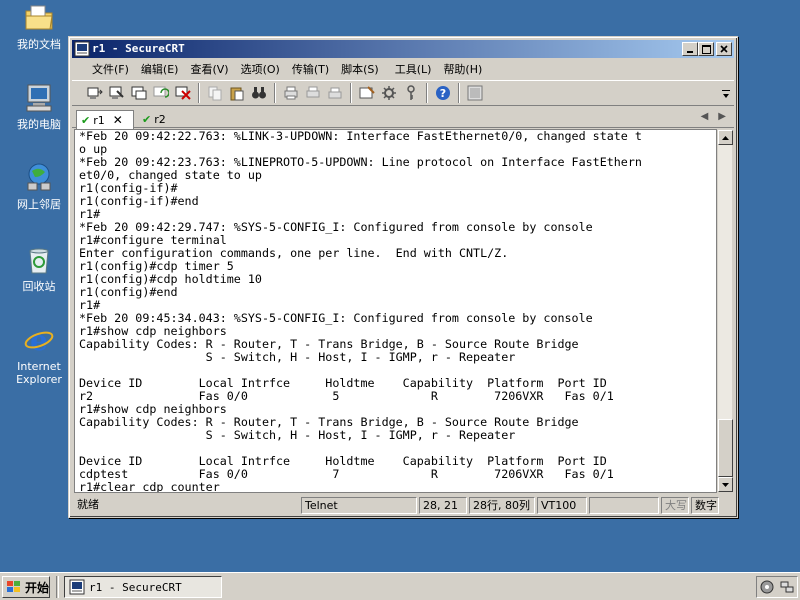  What do you see at coordinates (39, 98) in the screenshot?
I see `my-computer-icon` at bounding box center [39, 98].